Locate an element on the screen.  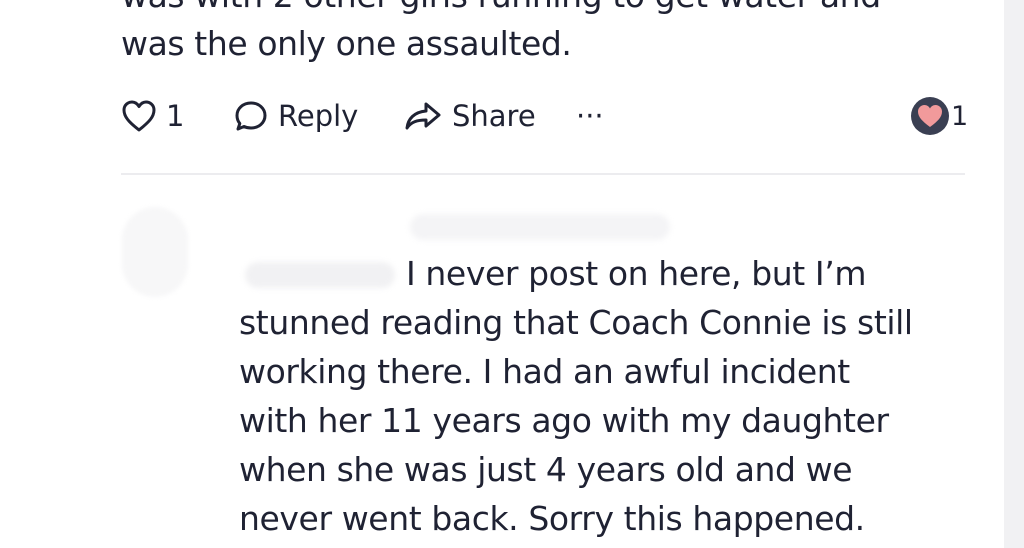
heart-outline-icon is located at coordinates (139, 116).